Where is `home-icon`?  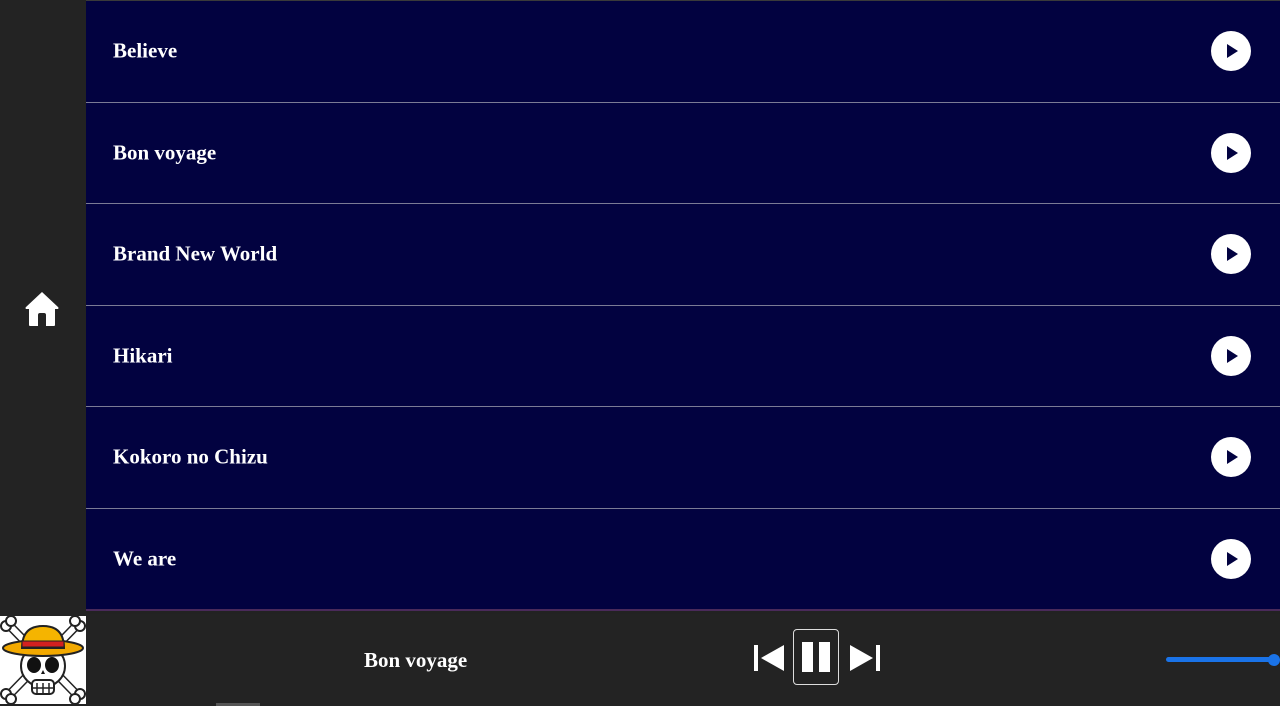 home-icon is located at coordinates (42, 309).